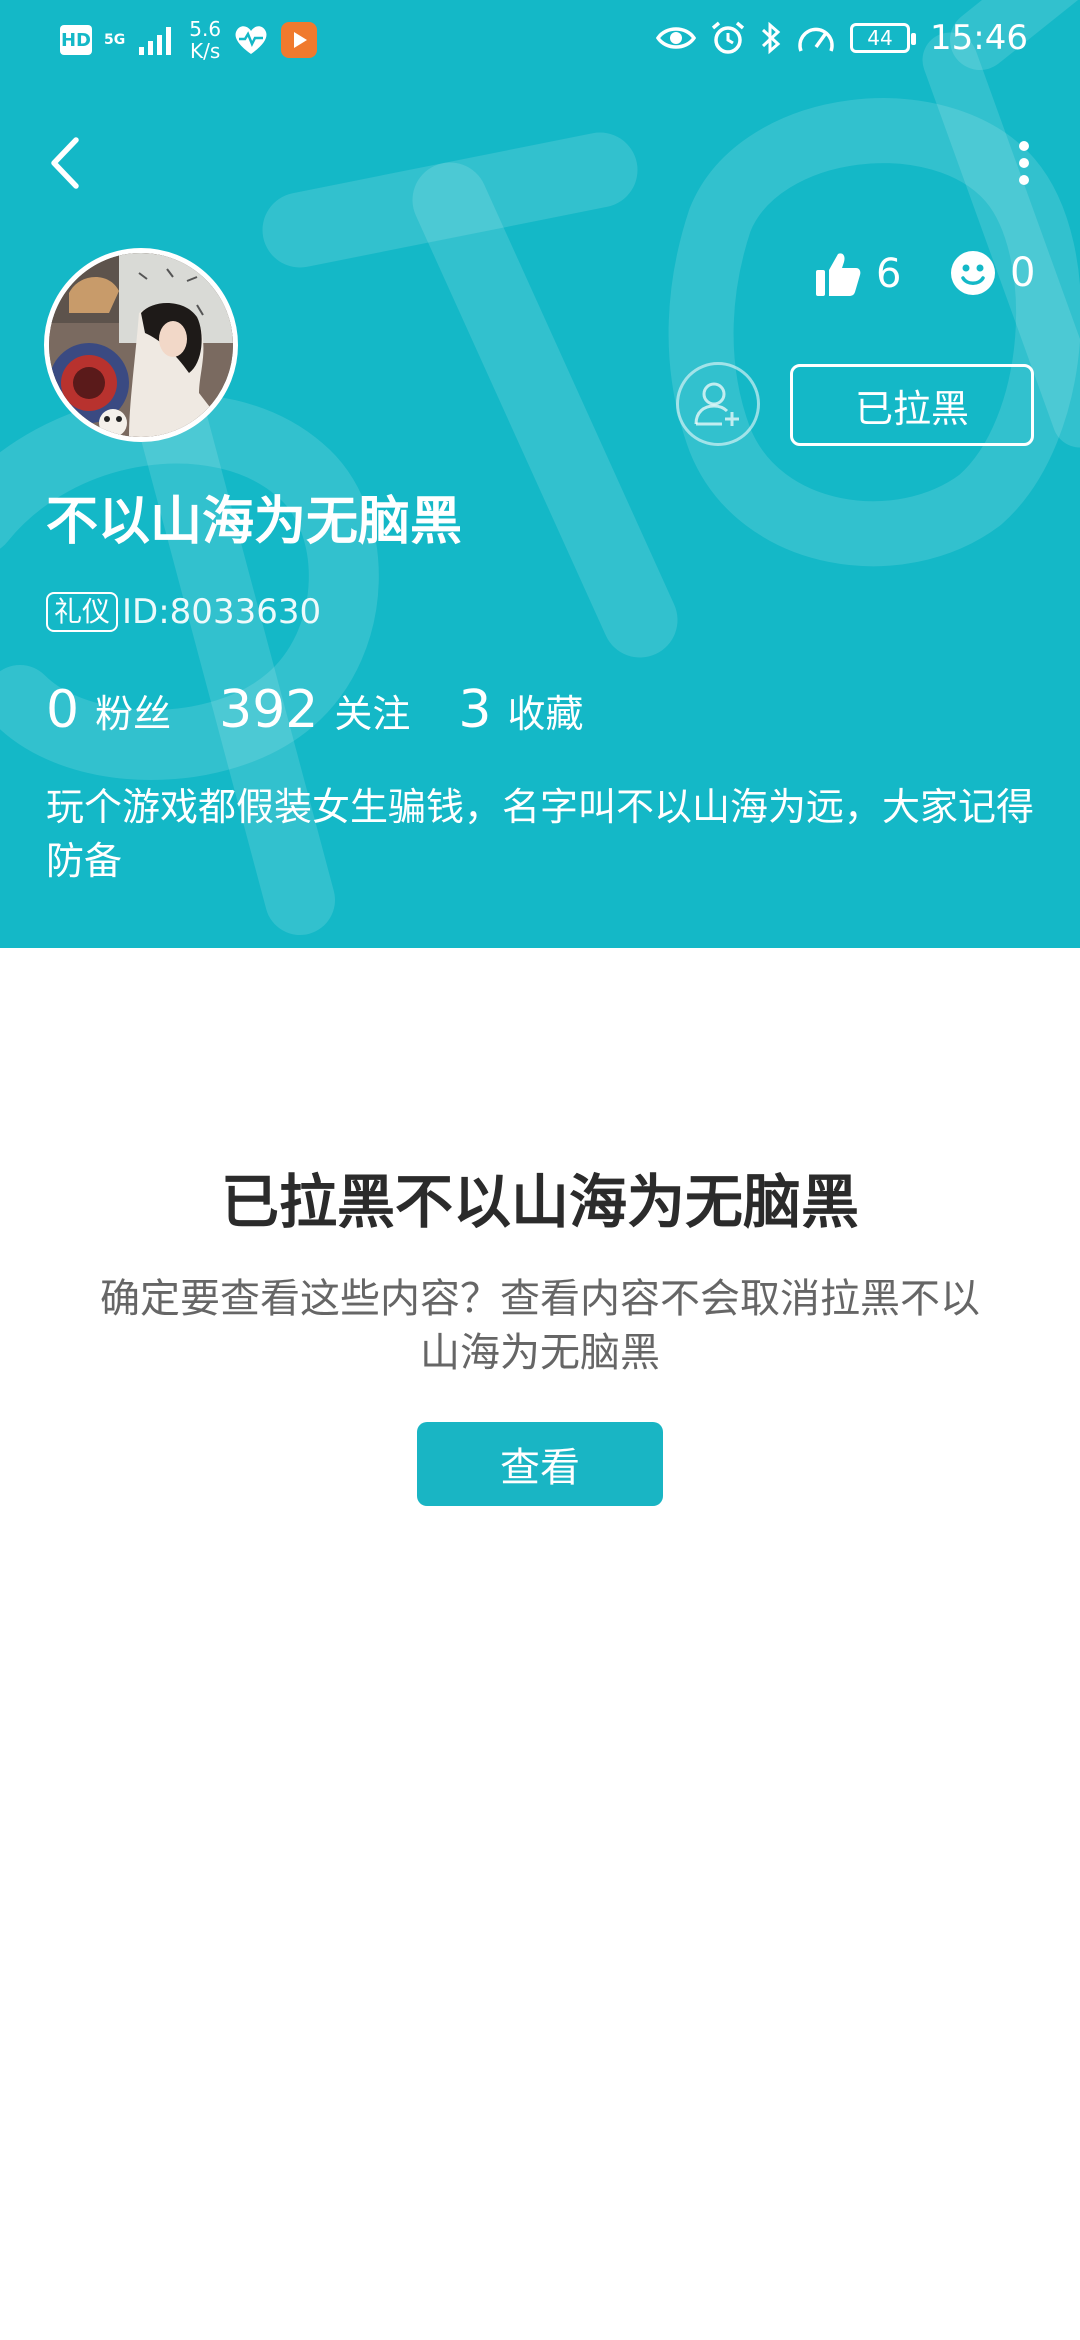  I want to click on status-bar: HD 5G 5.6 K/s 44 15:46, so click(540, 42).